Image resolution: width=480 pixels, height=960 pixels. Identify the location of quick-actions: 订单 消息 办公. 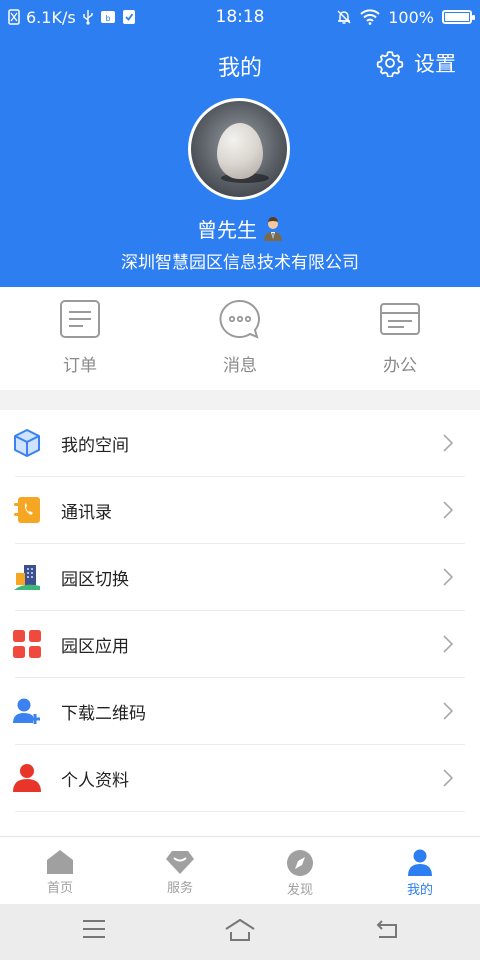
(240, 338).